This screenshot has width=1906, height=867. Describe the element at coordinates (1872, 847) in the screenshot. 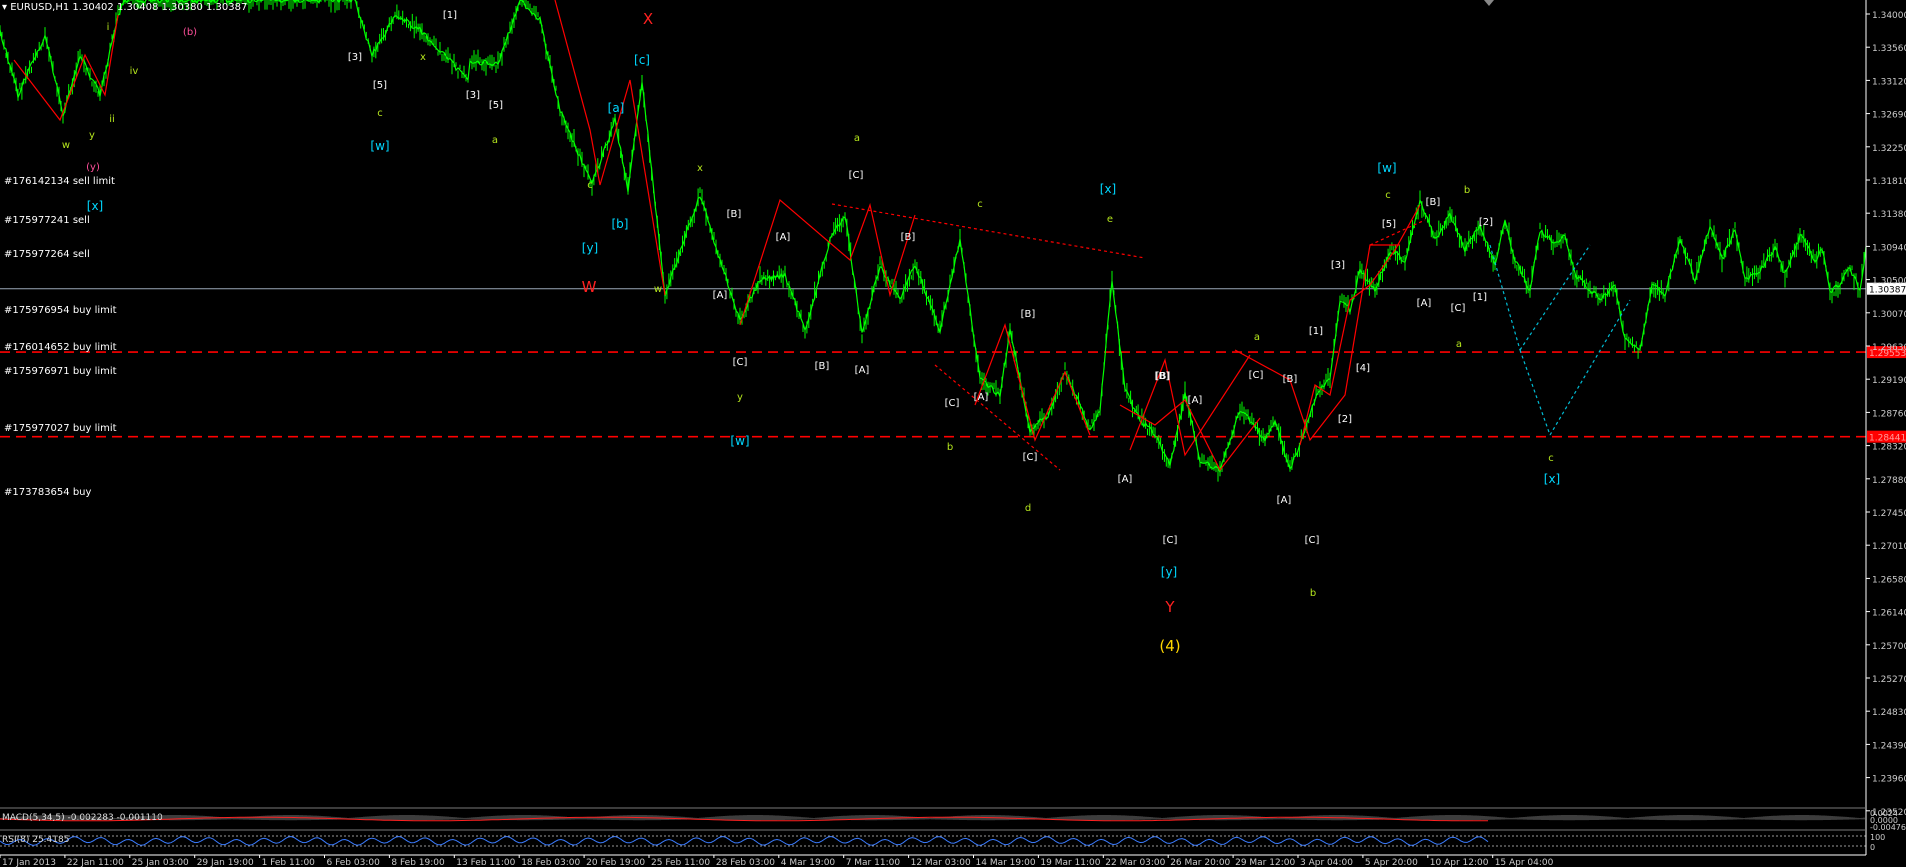

I see `rsi-scale-label: 0` at that location.